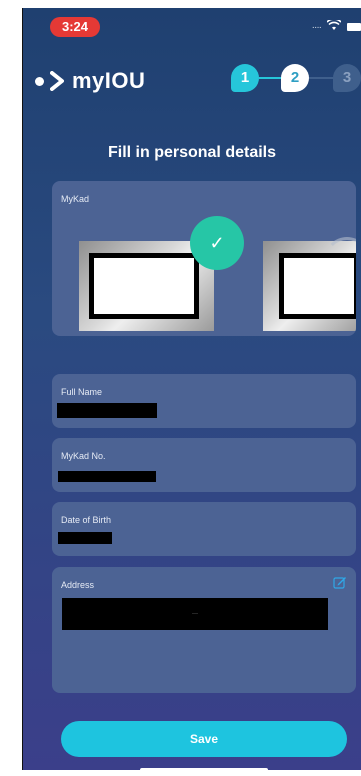 This screenshot has width=361, height=776. Describe the element at coordinates (192, 25) in the screenshot. I see `status-bar: 3:24 ····` at that location.